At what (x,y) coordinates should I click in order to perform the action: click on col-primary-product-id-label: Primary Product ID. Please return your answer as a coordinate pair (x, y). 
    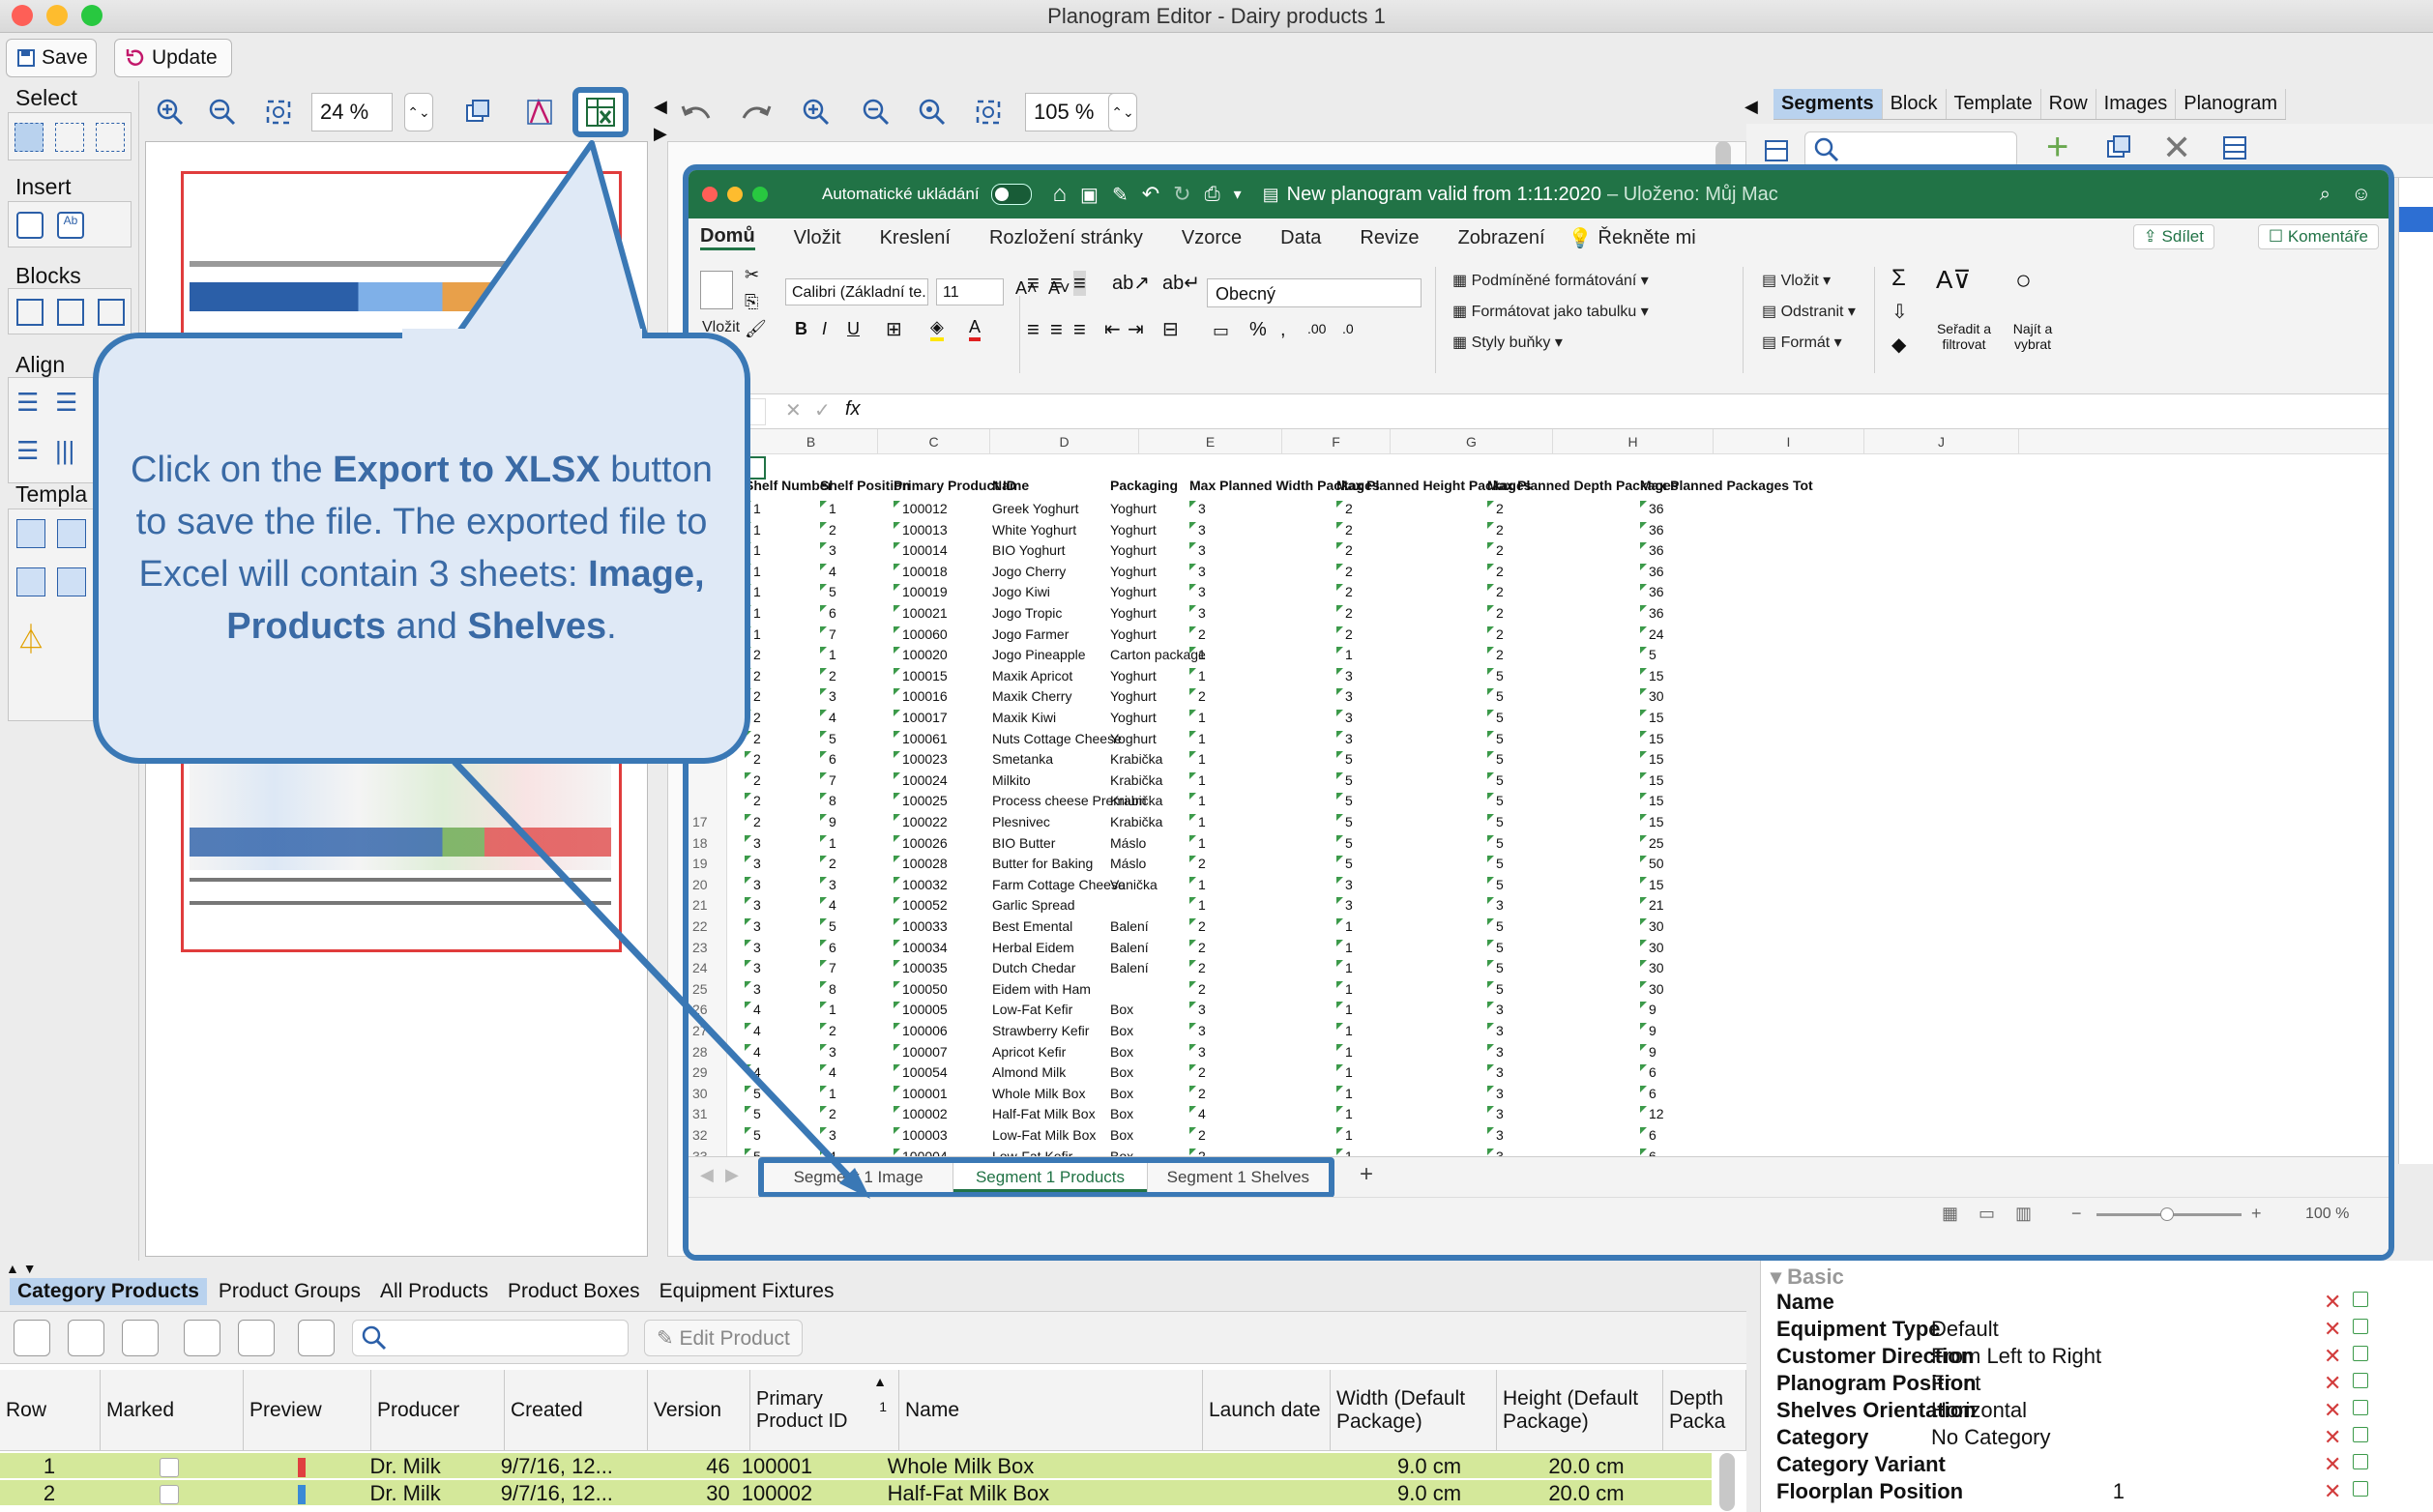
    Looking at the image, I should click on (802, 1409).